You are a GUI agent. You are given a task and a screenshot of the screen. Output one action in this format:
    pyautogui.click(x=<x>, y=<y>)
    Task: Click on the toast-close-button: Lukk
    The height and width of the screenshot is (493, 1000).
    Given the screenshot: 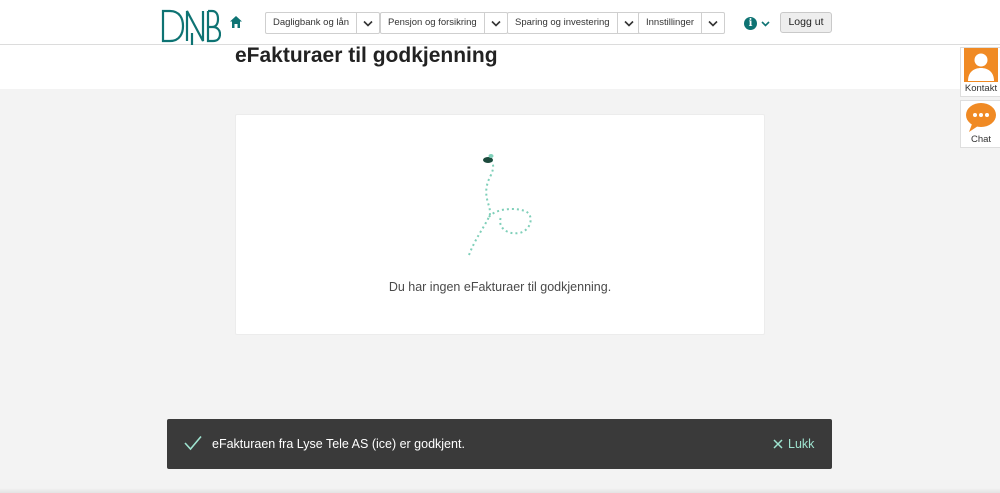 What is the action you would take?
    pyautogui.click(x=793, y=444)
    